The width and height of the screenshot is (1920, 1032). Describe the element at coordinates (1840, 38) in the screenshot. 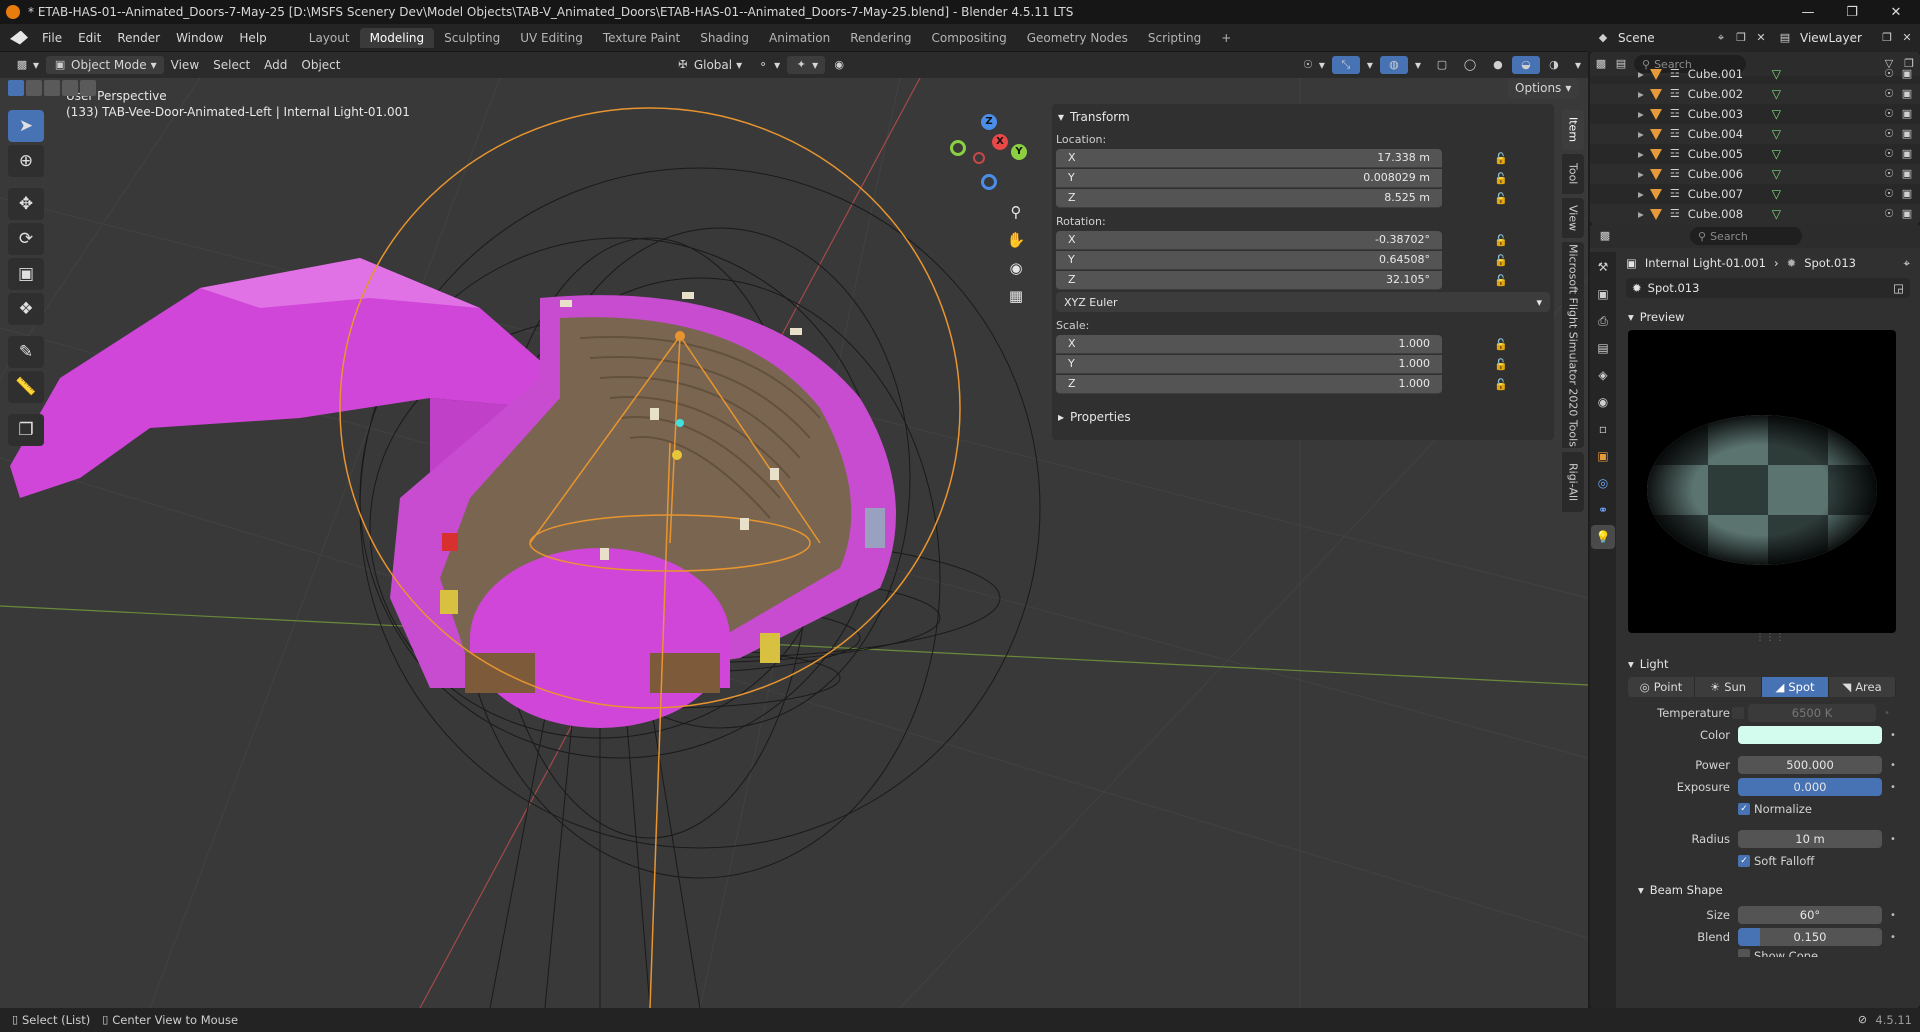

I see `view-layer-name: ViewLayer` at that location.